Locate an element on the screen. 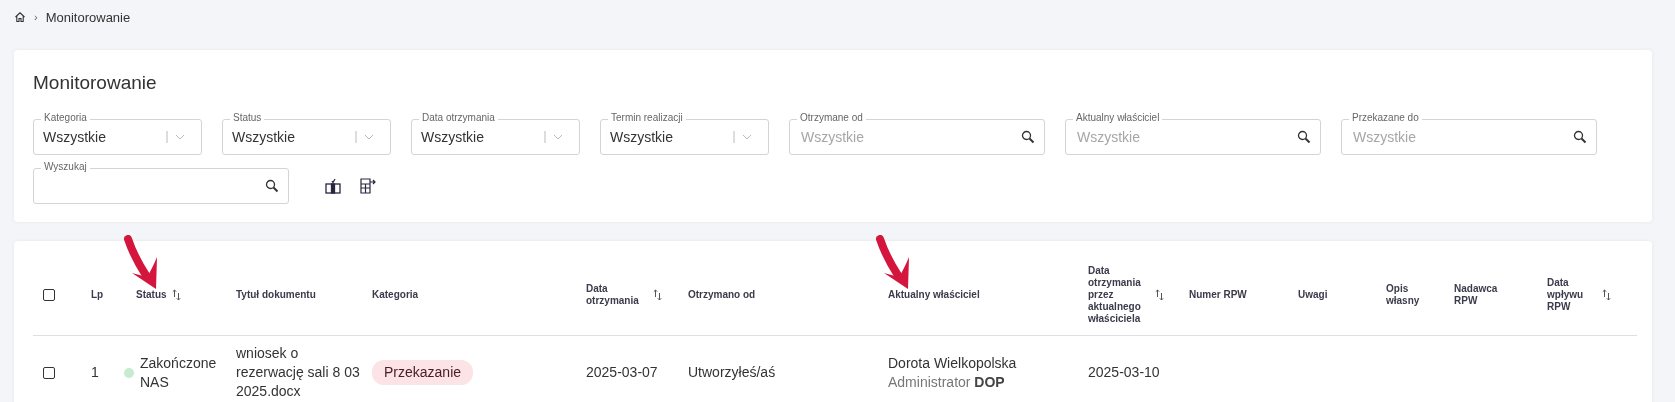 The width and height of the screenshot is (1675, 402). search-field: Przekazane do Wszystkie is located at coordinates (1469, 133).